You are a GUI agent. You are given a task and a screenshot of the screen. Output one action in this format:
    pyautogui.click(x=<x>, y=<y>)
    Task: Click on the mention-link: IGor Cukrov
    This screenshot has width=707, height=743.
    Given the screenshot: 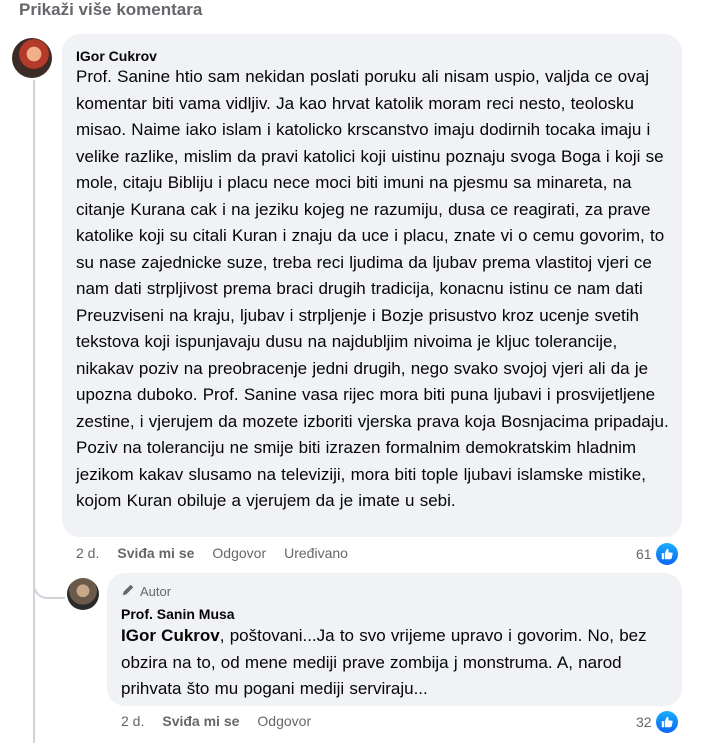 What is the action you would take?
    pyautogui.click(x=170, y=635)
    